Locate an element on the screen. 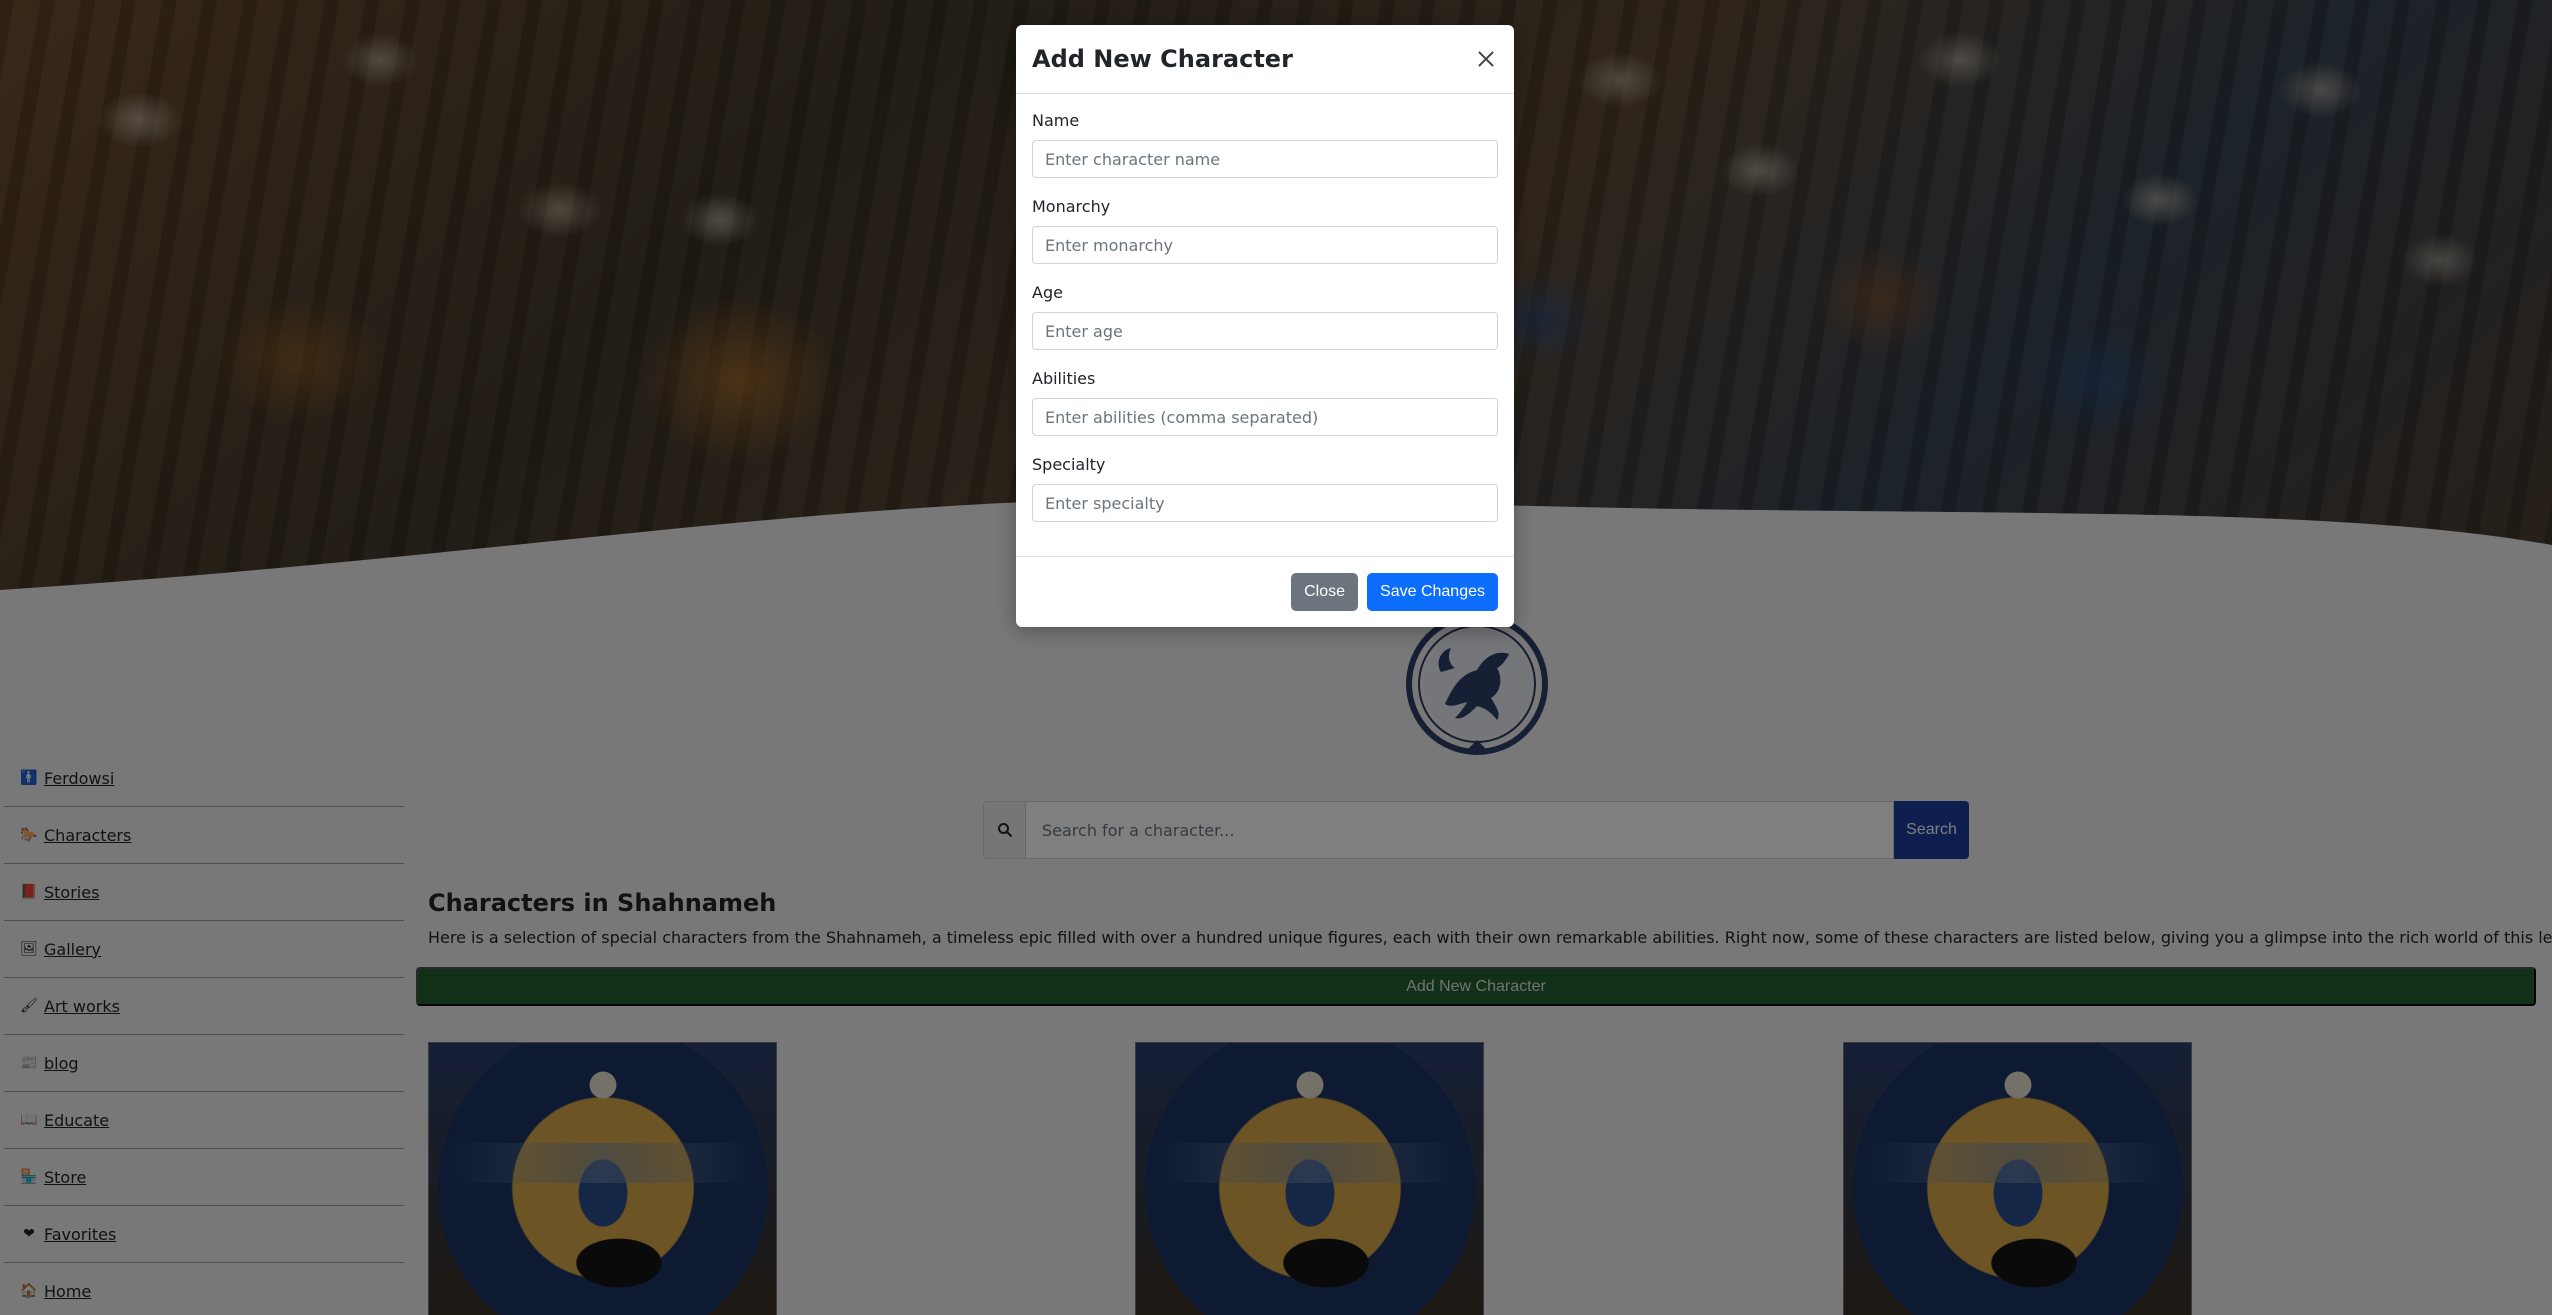  modal-title: Add New Character is located at coordinates (1162, 59).